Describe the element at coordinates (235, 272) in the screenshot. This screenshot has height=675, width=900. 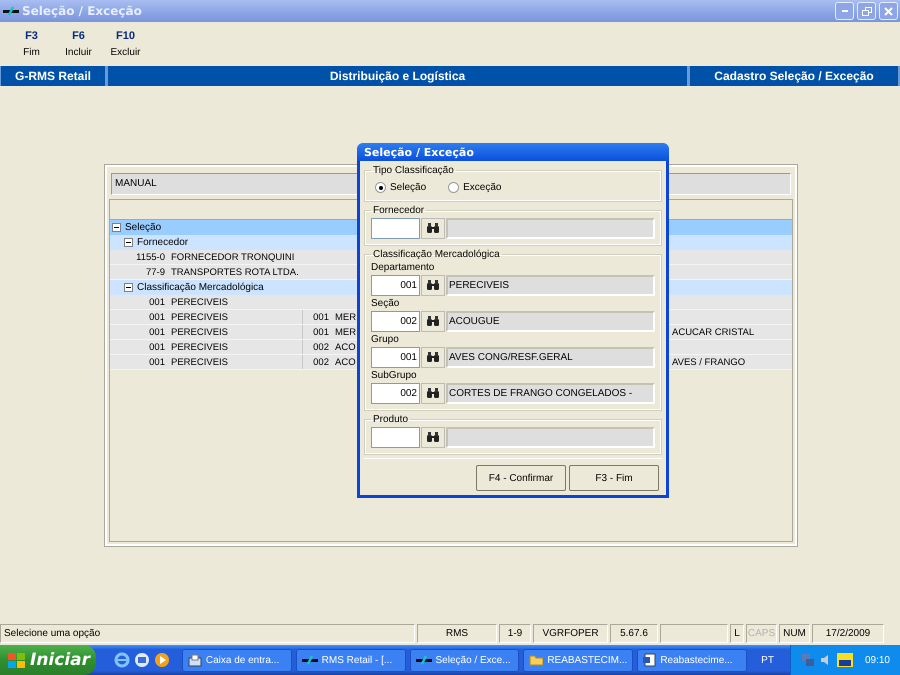
I see `table-cell-text: TRANSPORTES ROTA LTDA.` at that location.